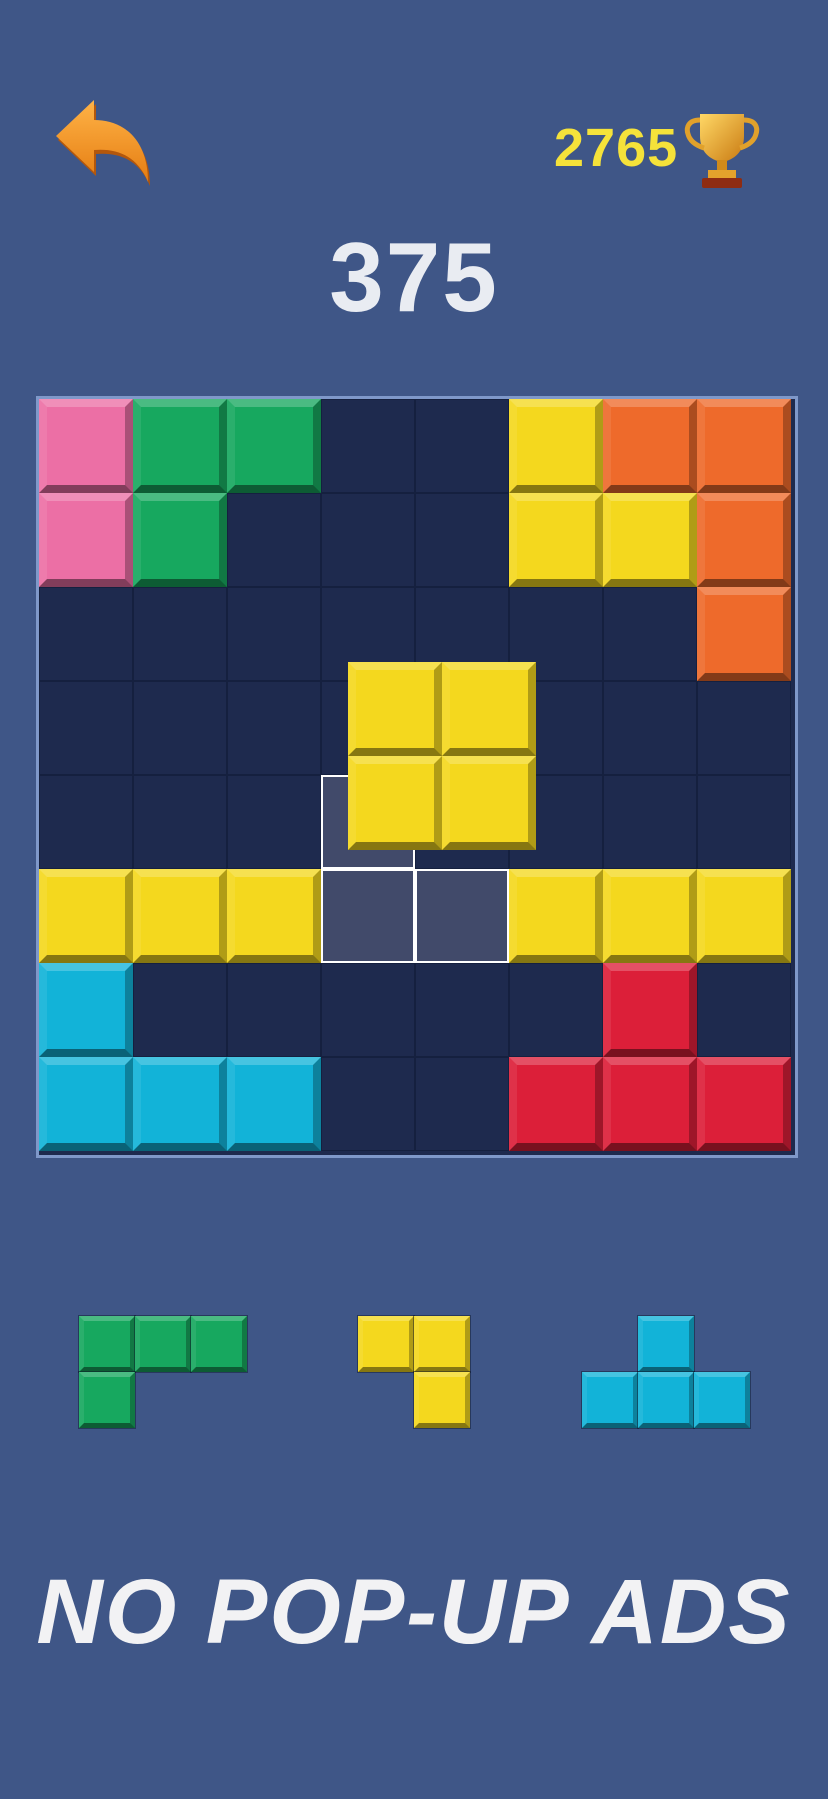 This screenshot has height=1799, width=828. Describe the element at coordinates (616, 148) in the screenshot. I see `best-score-value: 2765` at that location.